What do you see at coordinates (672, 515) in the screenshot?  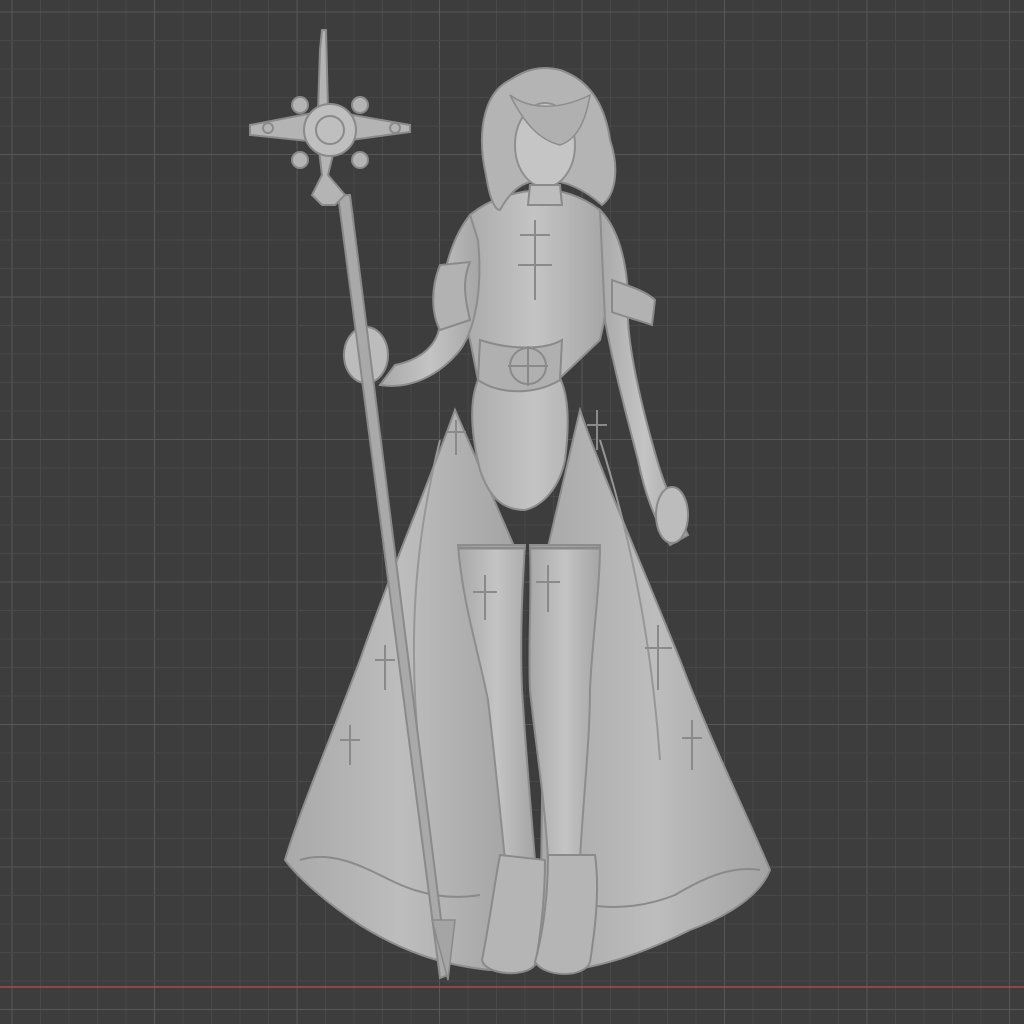 I see `right-hand` at bounding box center [672, 515].